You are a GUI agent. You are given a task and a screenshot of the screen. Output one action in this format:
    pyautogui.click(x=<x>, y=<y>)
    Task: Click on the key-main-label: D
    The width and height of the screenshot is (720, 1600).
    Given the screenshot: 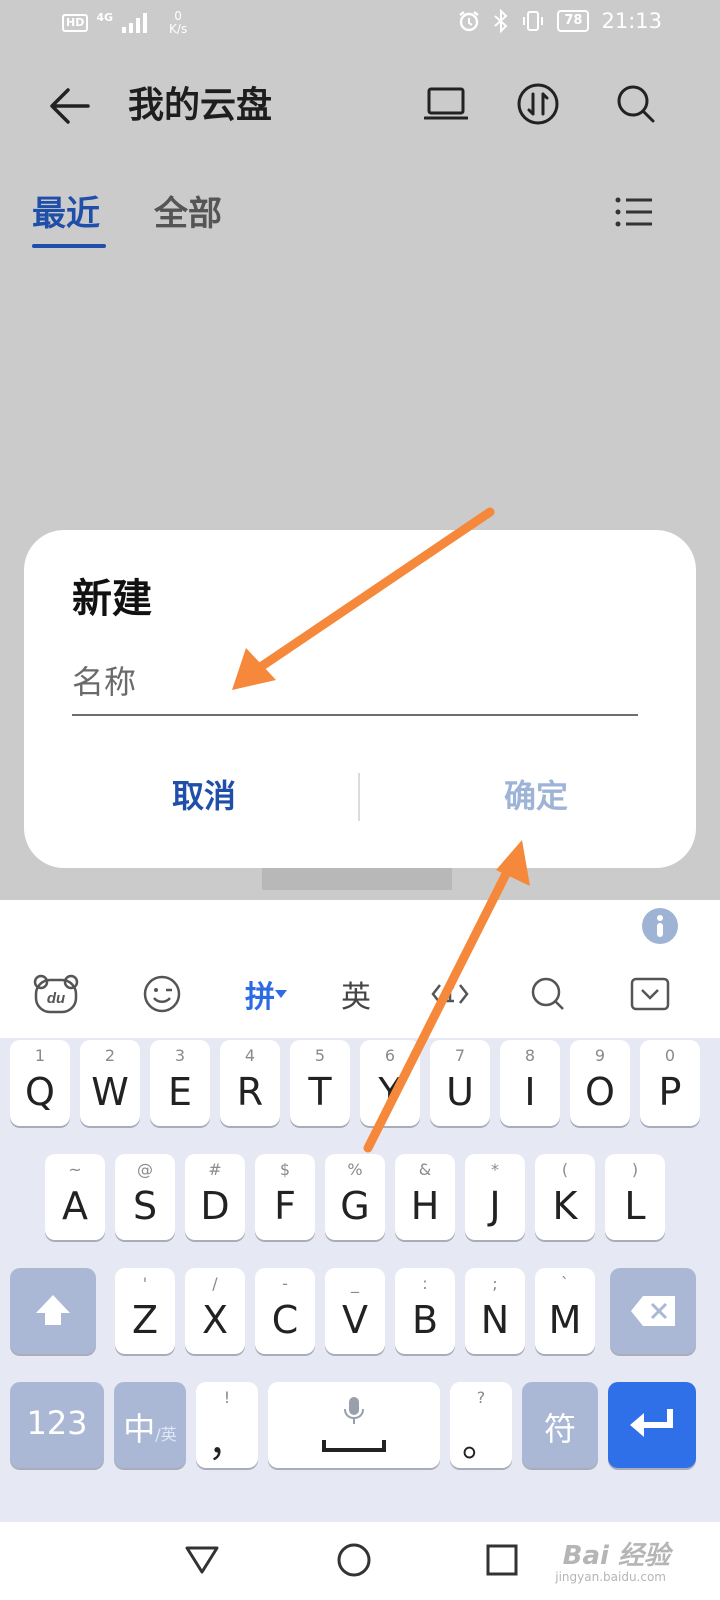 What is the action you would take?
    pyautogui.click(x=215, y=1206)
    